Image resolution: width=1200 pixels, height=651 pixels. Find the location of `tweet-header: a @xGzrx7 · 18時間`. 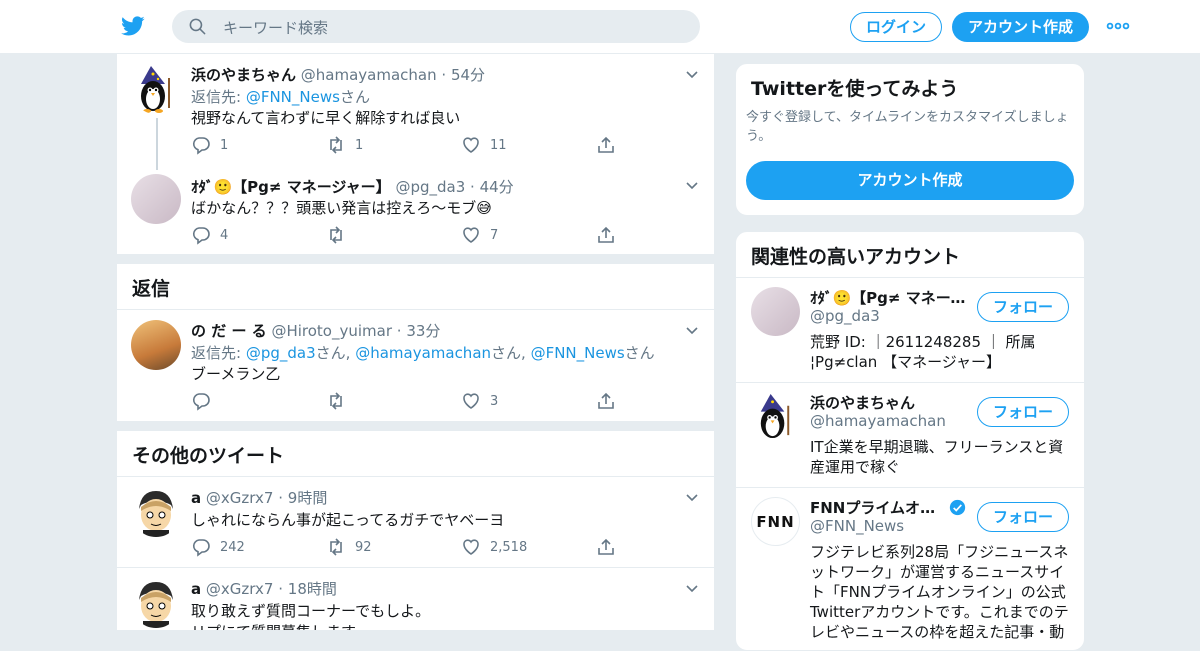

tweet-header: a @xGzrx7 · 18時間 is located at coordinates (264, 588).